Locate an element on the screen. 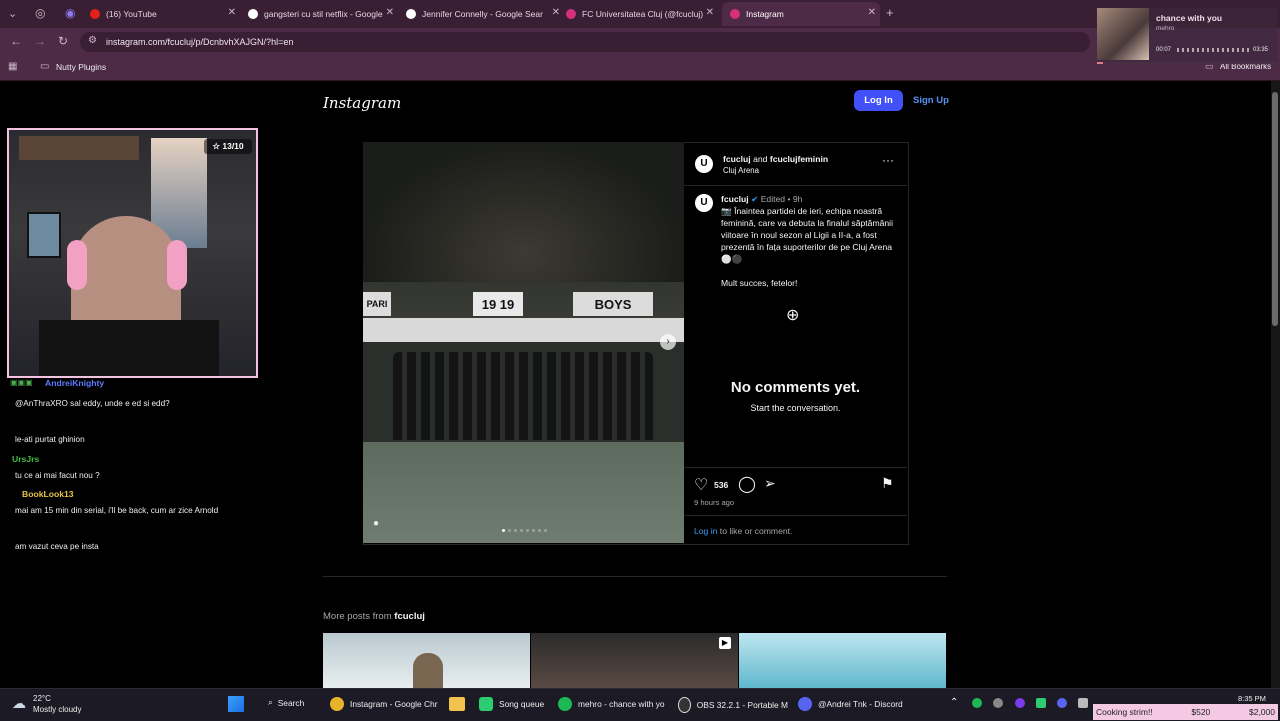  pitch-grass is located at coordinates (523, 492).